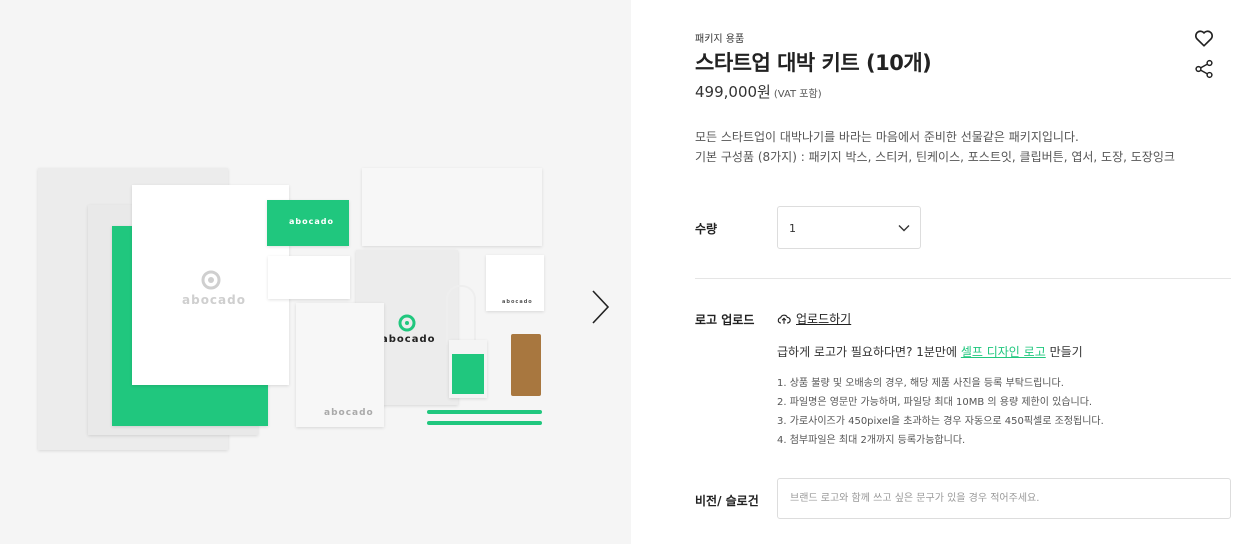 This screenshot has width=1244, height=544. Describe the element at coordinates (706, 229) in the screenshot. I see `quantity-label: 수량` at that location.